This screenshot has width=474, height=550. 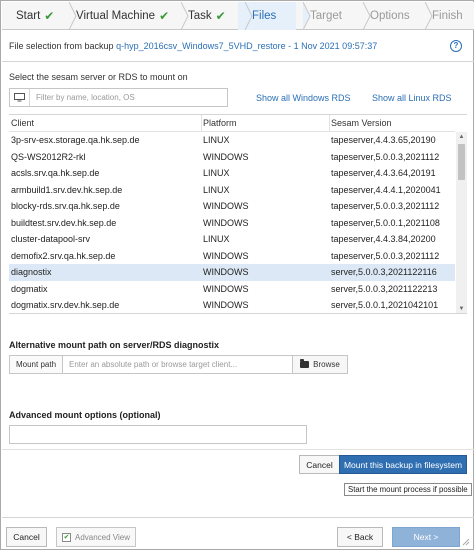 I want to click on client-cell: armbuild1.srv.dev.hk.sep.de, so click(x=67, y=189).